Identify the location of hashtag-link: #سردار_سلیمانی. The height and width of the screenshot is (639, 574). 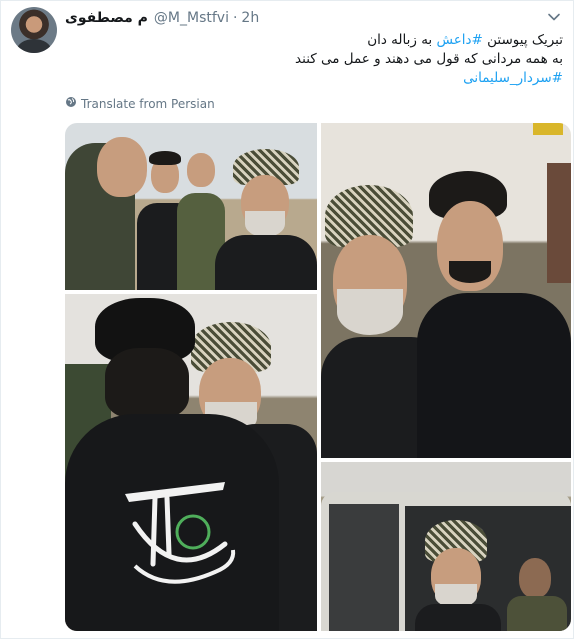
(313, 78).